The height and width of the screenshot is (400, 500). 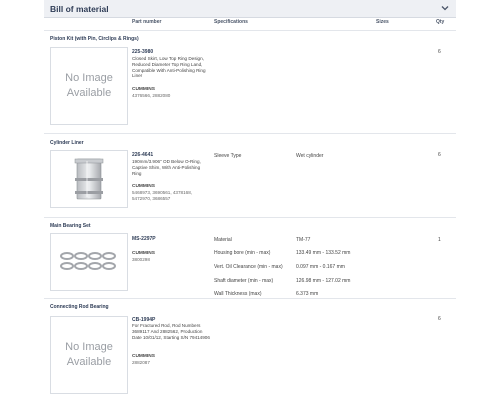 What do you see at coordinates (439, 240) in the screenshot?
I see `qty-value: 1` at bounding box center [439, 240].